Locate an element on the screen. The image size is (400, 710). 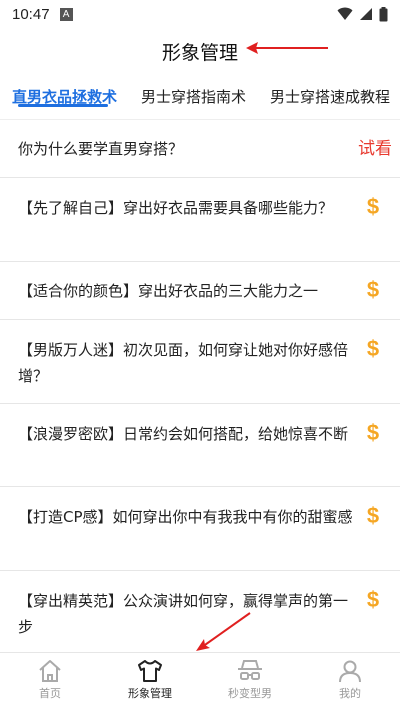
tab-label: 男士穿搭速成教程 is located at coordinates (330, 97).